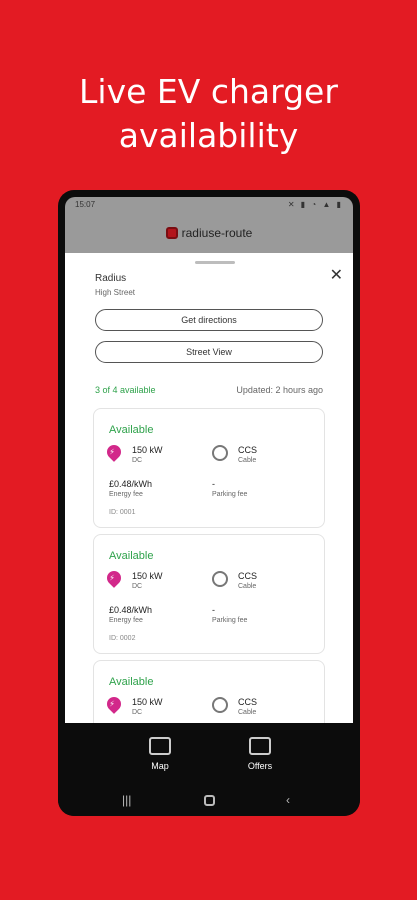 This screenshot has height=900, width=417. I want to click on updated-time: Updated: 2 hours ago, so click(279, 390).